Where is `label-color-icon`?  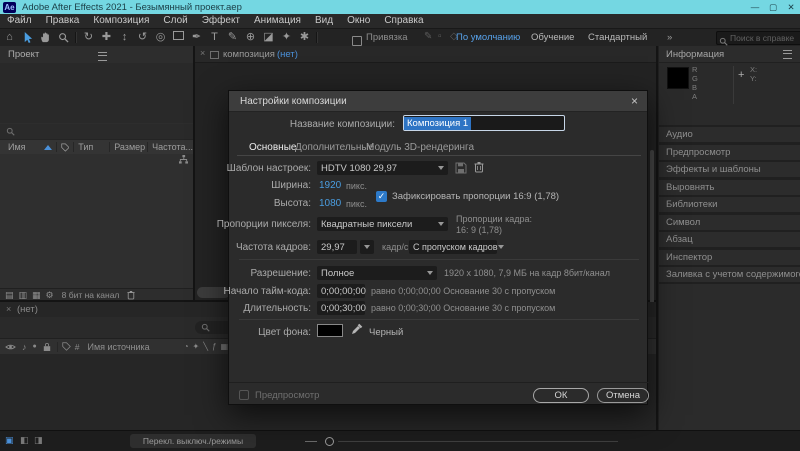
label-color-icon is located at coordinates (66, 346).